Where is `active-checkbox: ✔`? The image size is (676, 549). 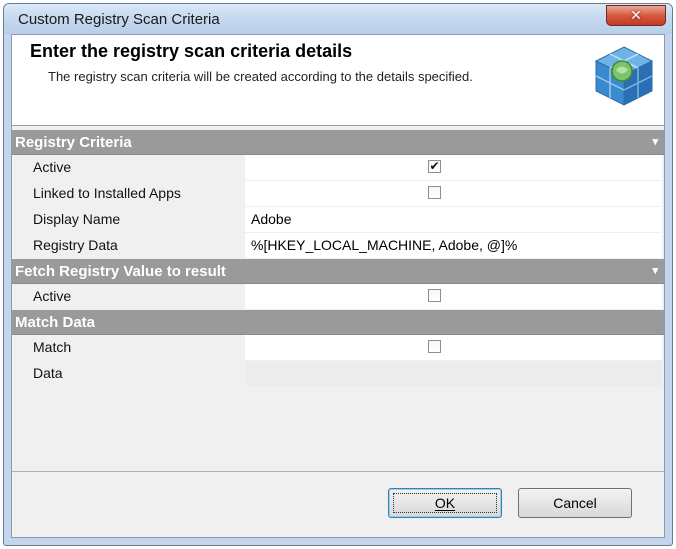 active-checkbox: ✔ is located at coordinates (434, 166).